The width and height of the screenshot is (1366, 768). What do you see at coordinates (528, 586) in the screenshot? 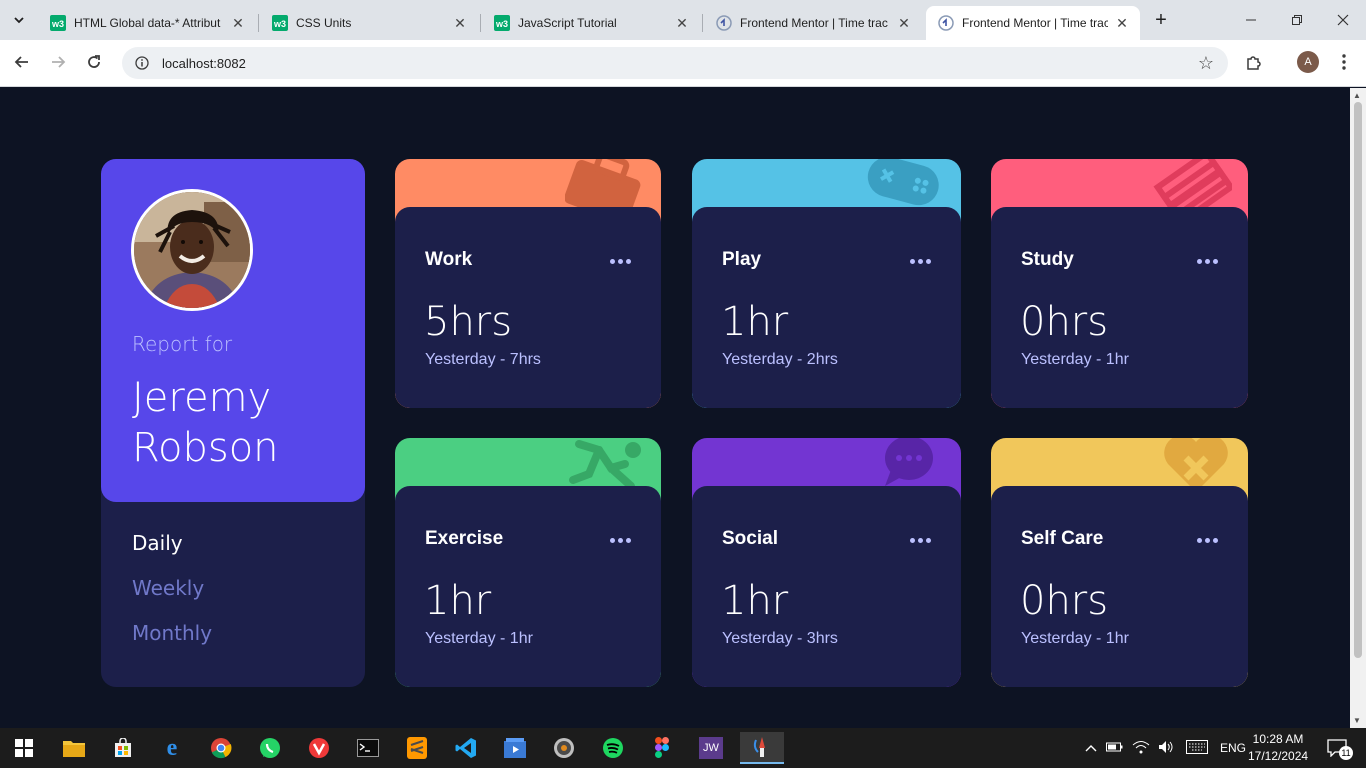
I see `activity-card-body: Exercise 1hr Yesterday - 1hr` at bounding box center [528, 586].